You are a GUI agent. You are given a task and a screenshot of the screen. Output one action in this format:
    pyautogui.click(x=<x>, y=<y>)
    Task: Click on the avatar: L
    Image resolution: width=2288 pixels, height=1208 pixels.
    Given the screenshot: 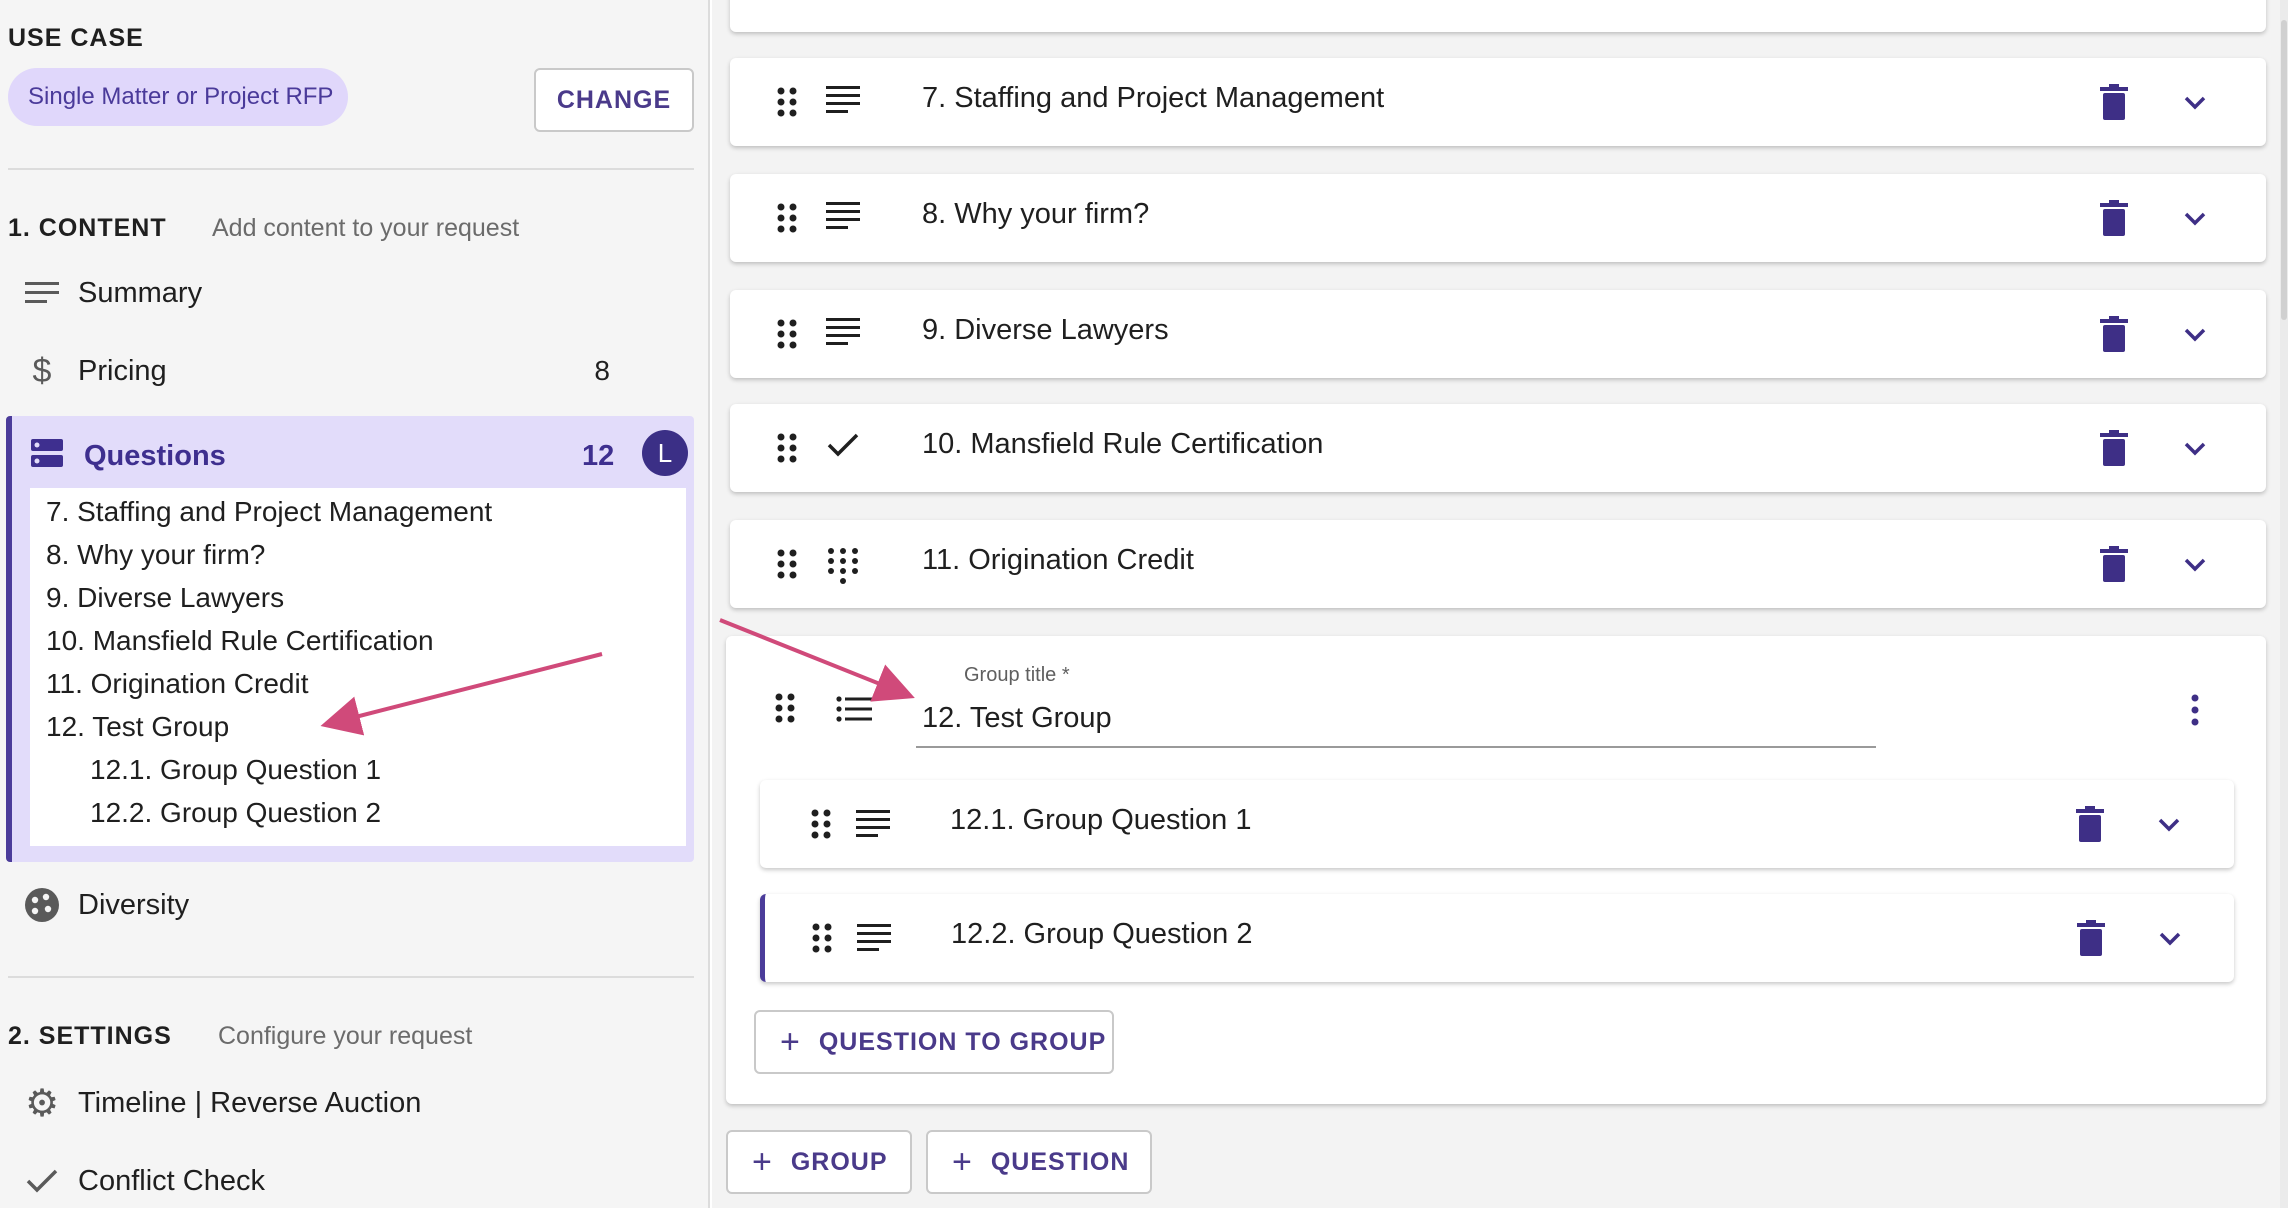 What is the action you would take?
    pyautogui.click(x=665, y=453)
    